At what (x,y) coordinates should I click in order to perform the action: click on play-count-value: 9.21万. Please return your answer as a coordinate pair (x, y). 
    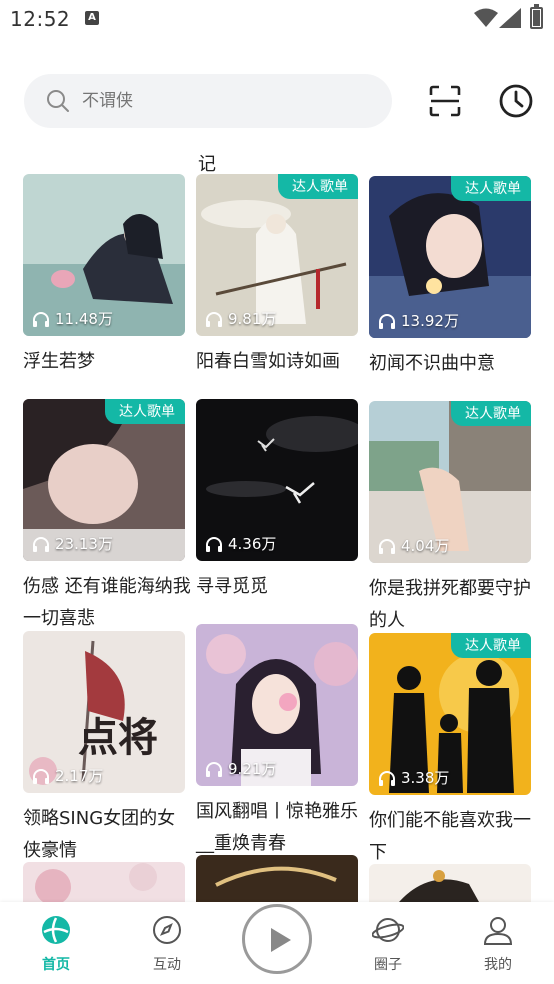
    Looking at the image, I should click on (252, 769).